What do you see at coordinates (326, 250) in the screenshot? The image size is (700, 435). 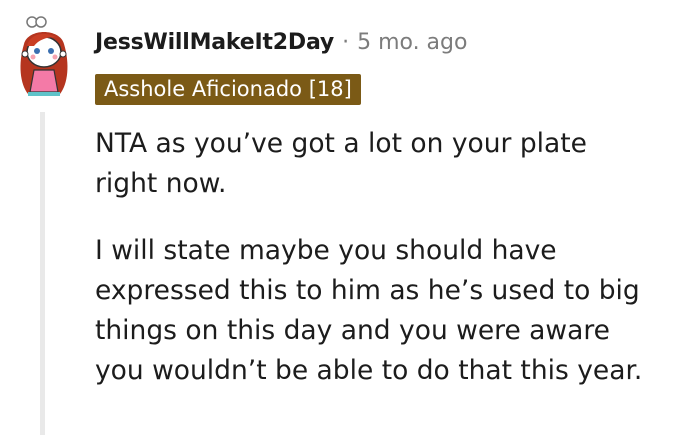 I see `comment-text-line: I will state maybe you should have` at bounding box center [326, 250].